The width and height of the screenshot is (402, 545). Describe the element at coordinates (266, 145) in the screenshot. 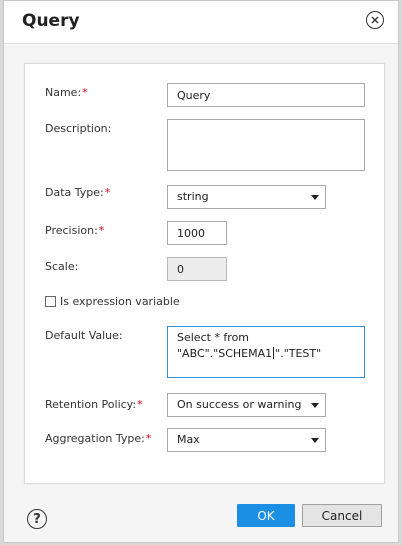

I see `description-textarea` at that location.